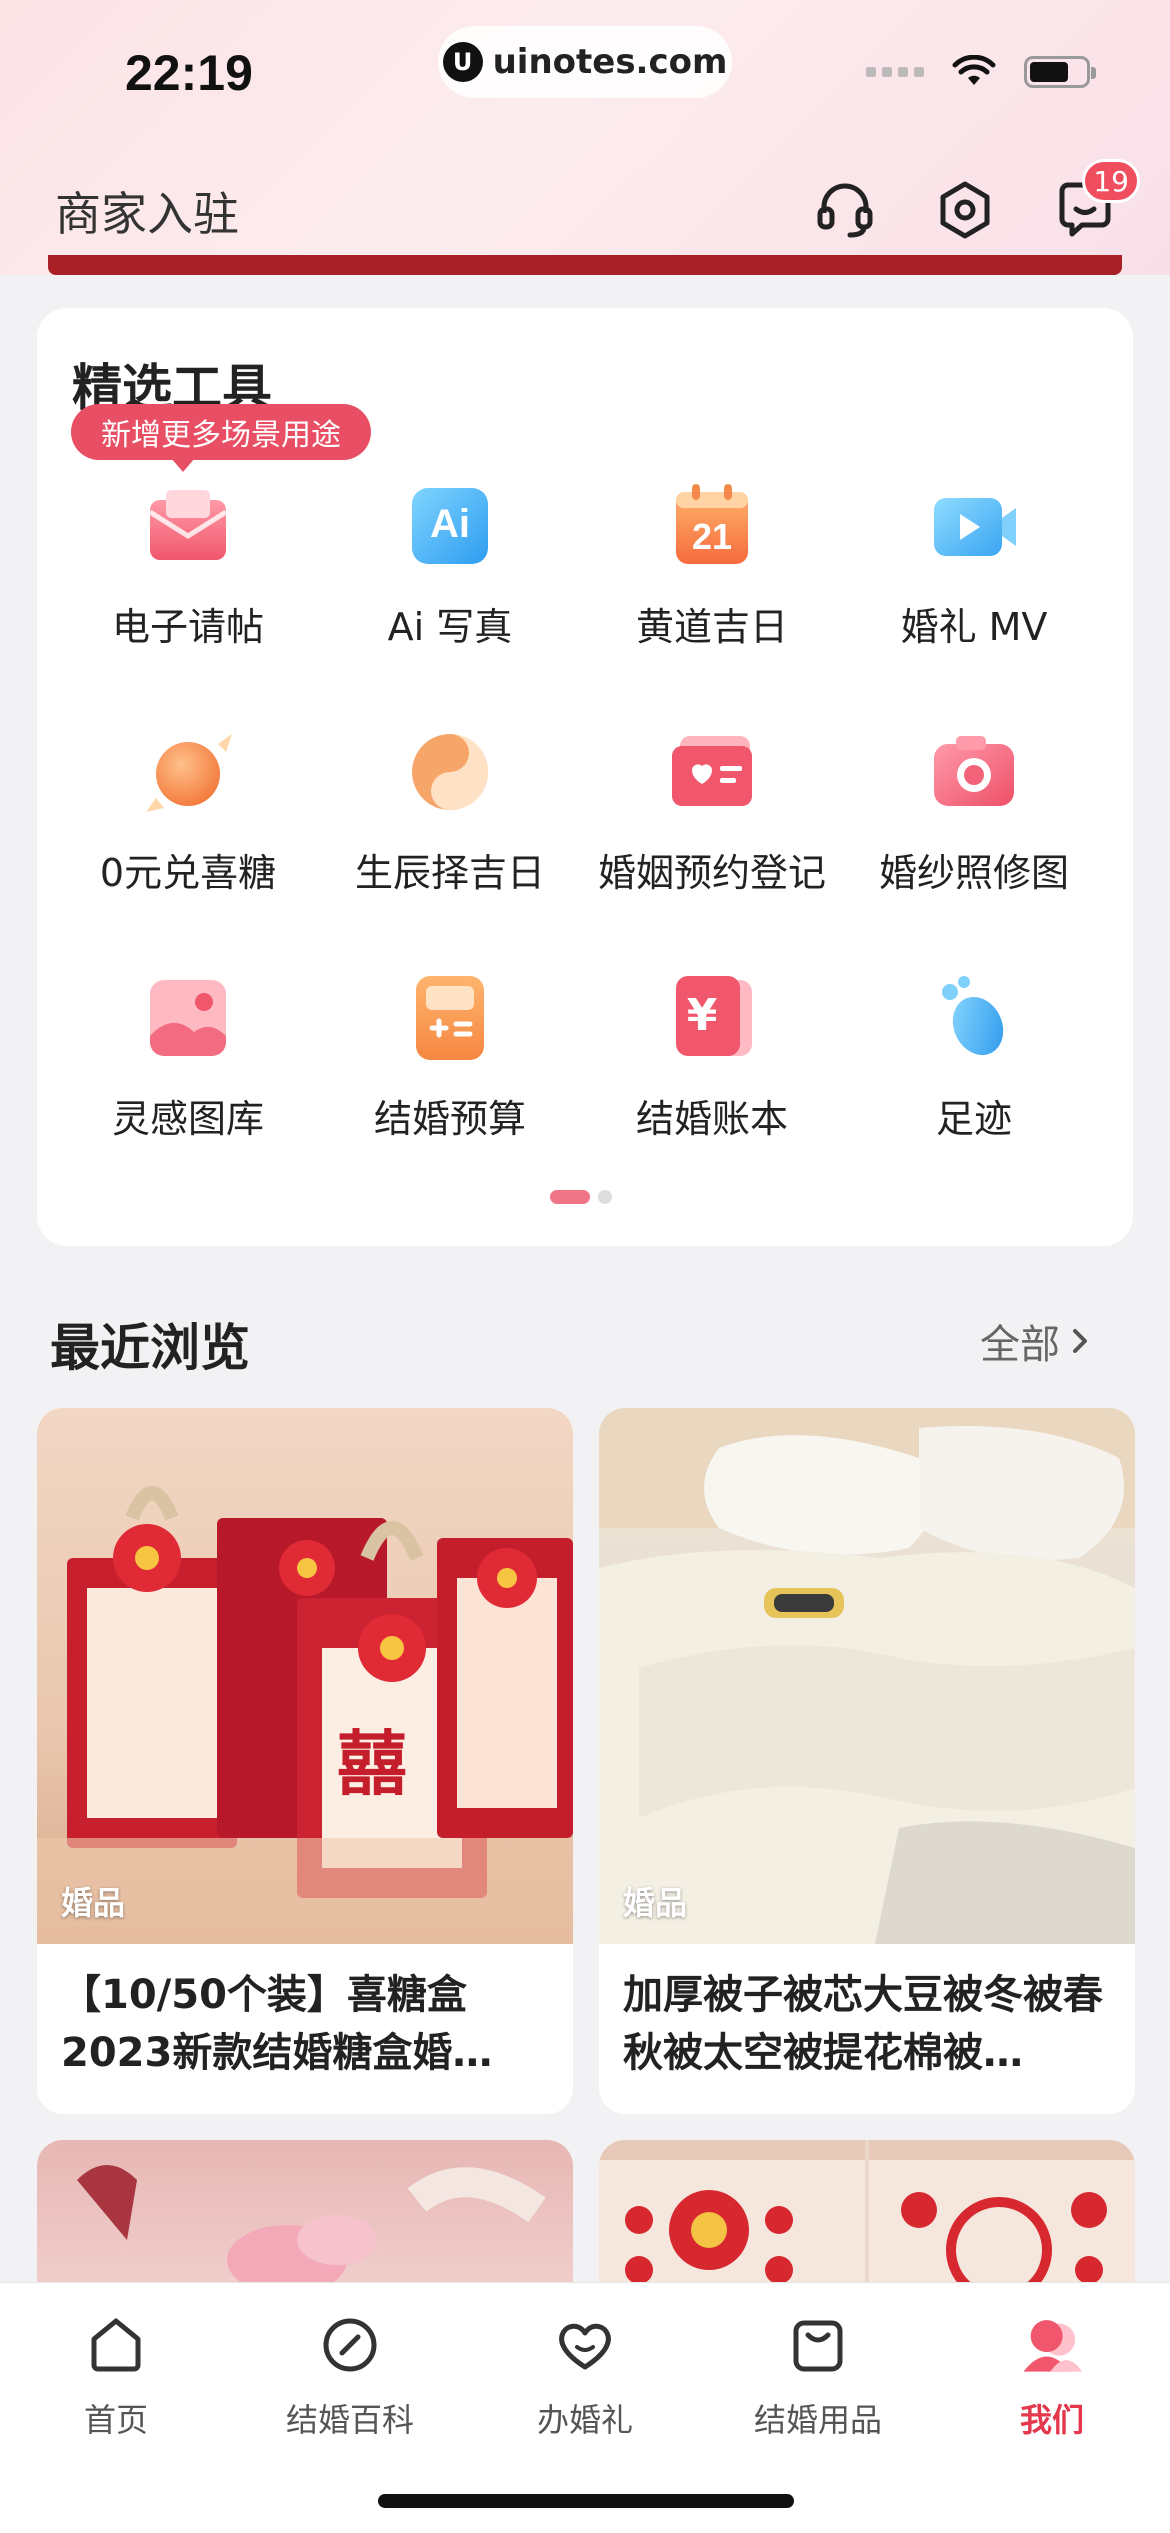 The image size is (1170, 2533). What do you see at coordinates (450, 772) in the screenshot?
I see `yin-yang-icon` at bounding box center [450, 772].